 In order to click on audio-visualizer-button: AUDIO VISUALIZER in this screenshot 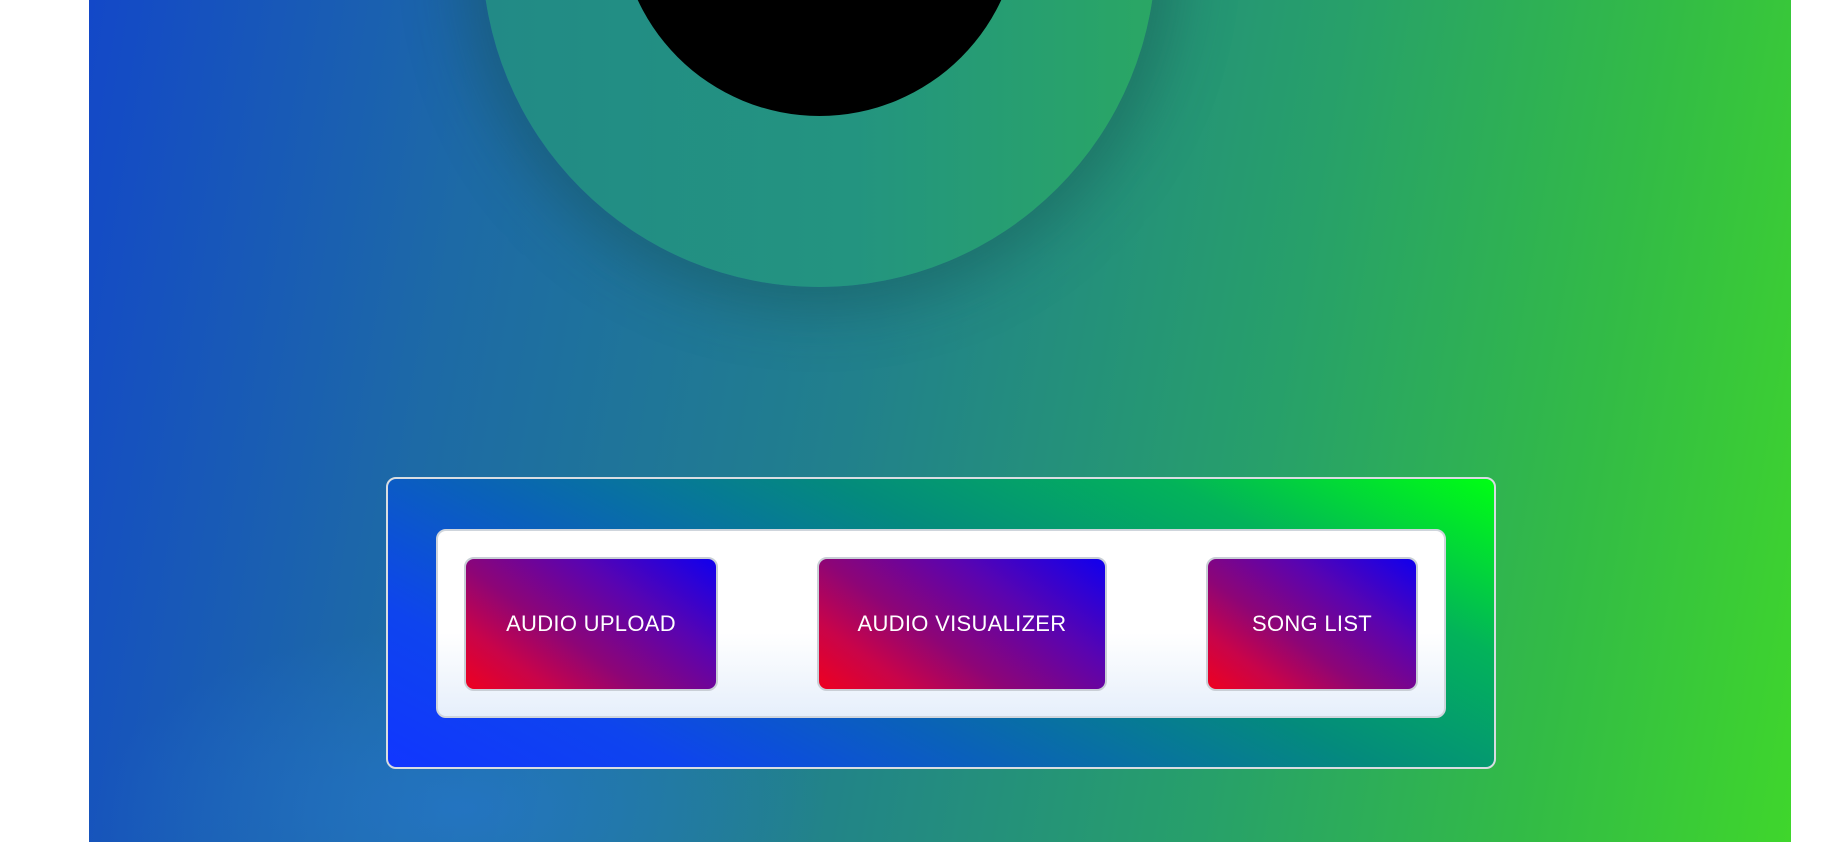, I will do `click(962, 624)`.